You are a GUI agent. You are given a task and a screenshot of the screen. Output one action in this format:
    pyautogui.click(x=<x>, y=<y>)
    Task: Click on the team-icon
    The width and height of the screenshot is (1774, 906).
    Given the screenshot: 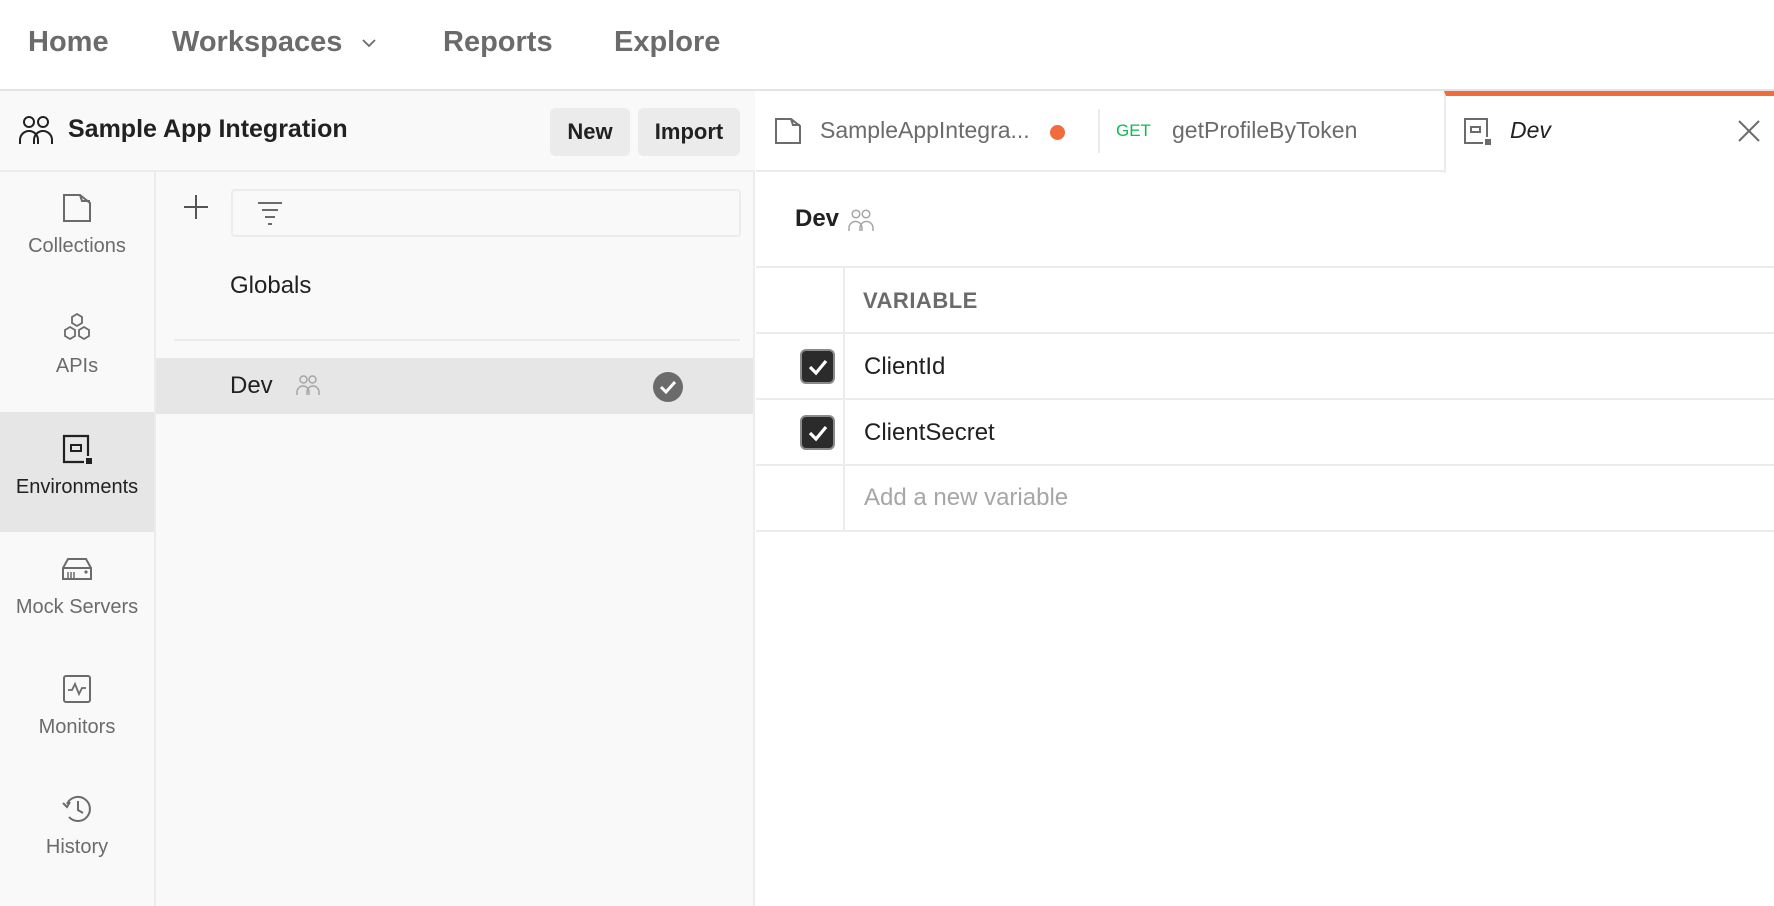 What is the action you would take?
    pyautogui.click(x=36, y=130)
    